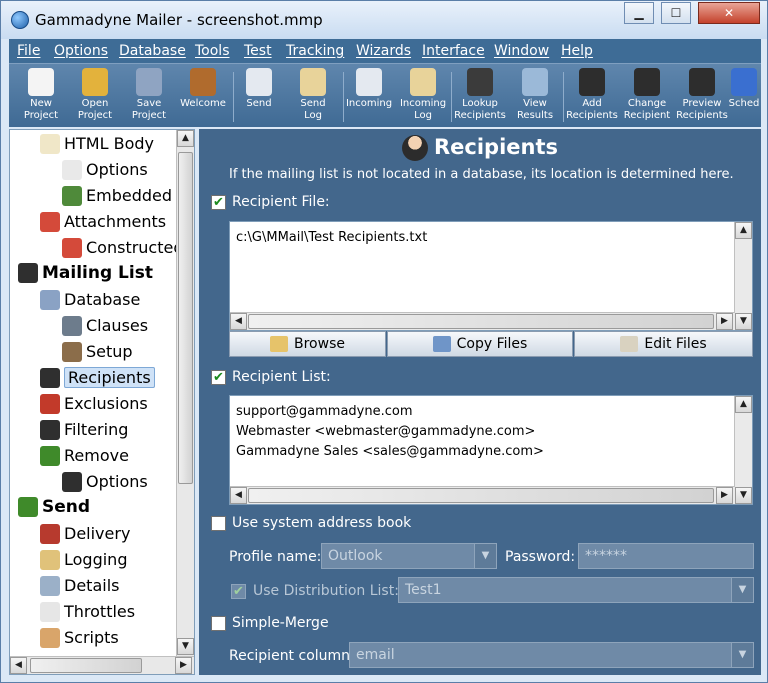 This screenshot has height=683, width=768. I want to click on tree-item-filtering: Filtering, so click(109, 431).